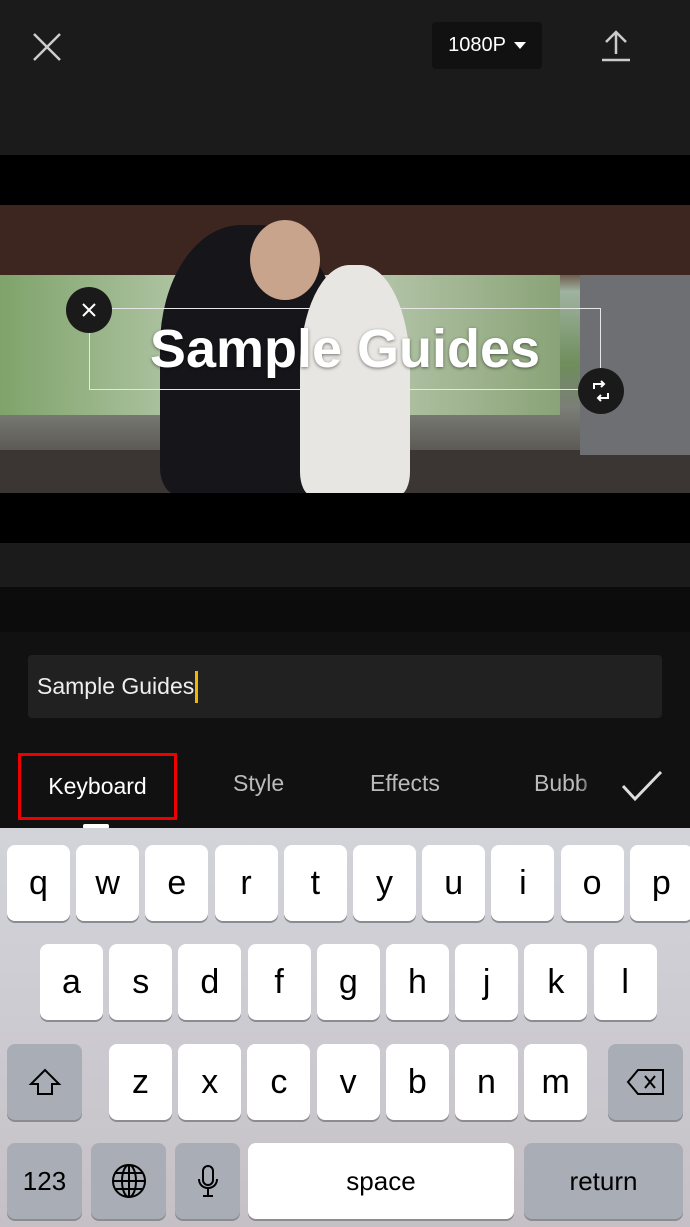 The height and width of the screenshot is (1227, 690). Describe the element at coordinates (454, 883) in the screenshot. I see `key-u: u` at that location.